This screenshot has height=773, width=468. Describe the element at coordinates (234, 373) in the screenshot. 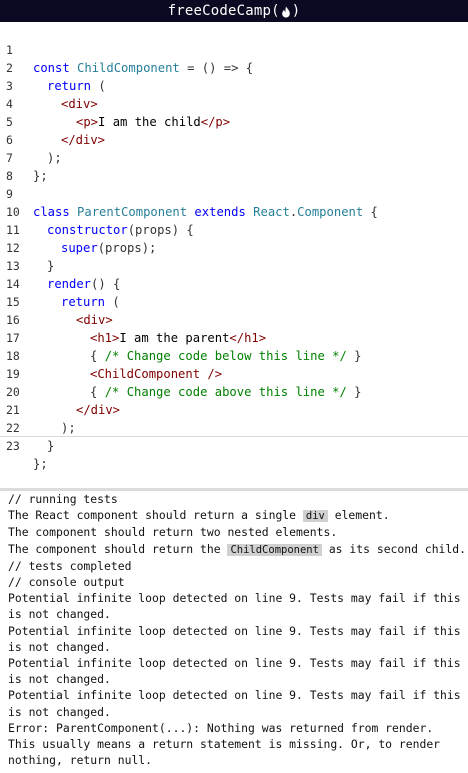

I see `code-line: 19 { /* Change code above this line */ }` at that location.